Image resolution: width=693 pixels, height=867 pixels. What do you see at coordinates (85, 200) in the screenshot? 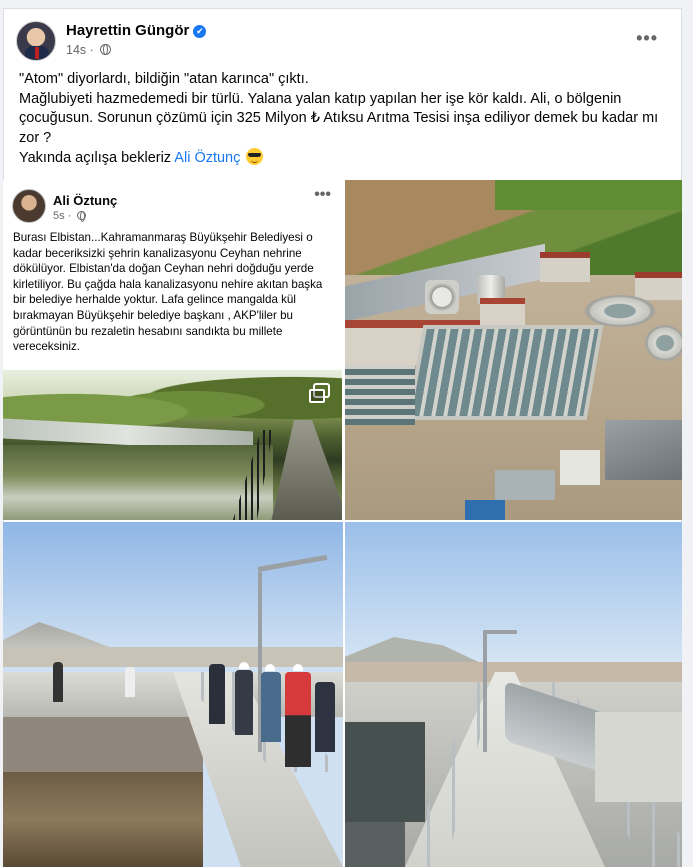
I see `shared-author-name: Ali Öztunç` at bounding box center [85, 200].